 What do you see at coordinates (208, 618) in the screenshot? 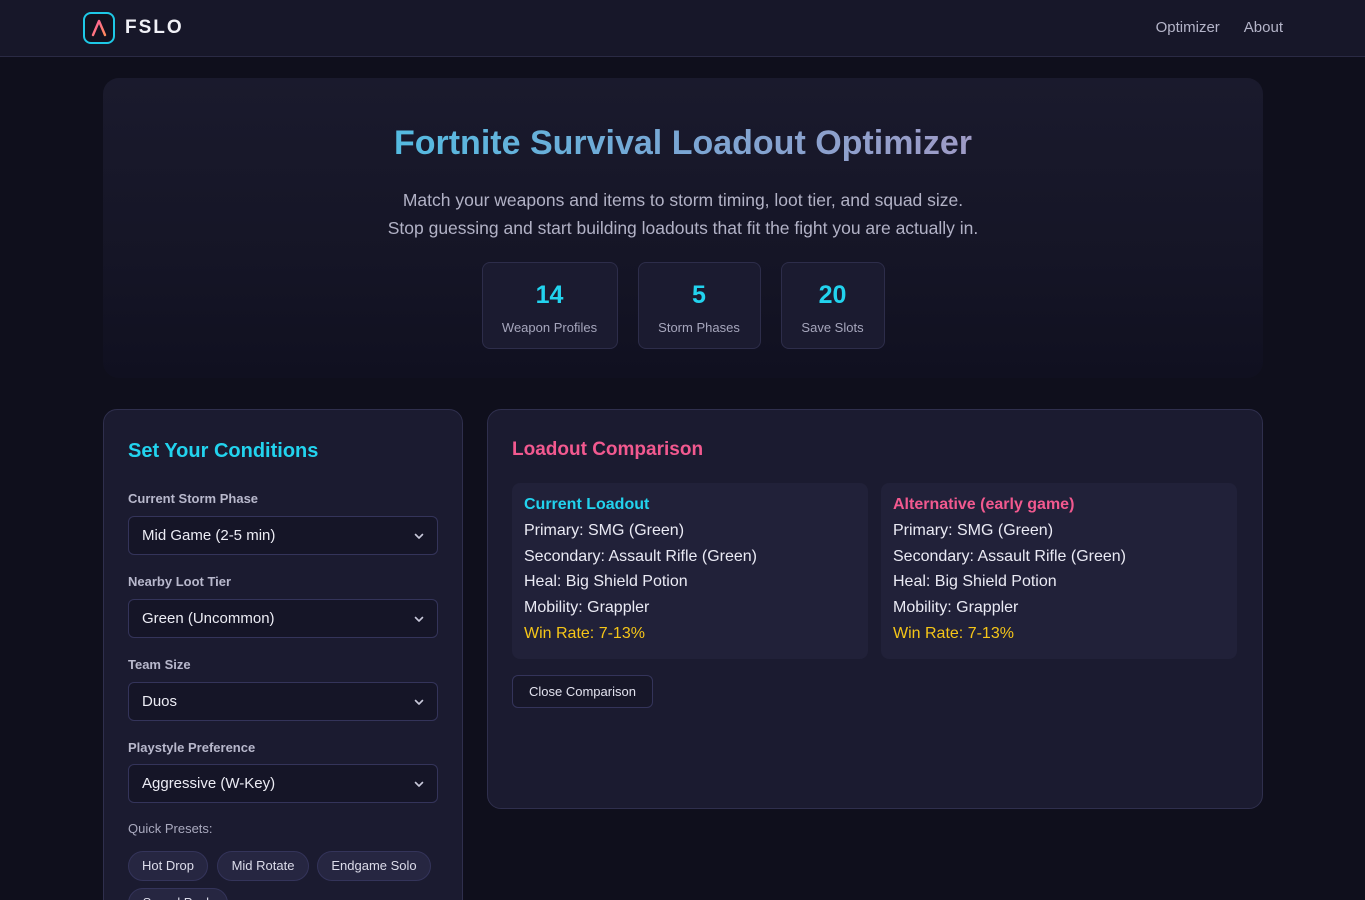
I see `loot-tier-value: Green (Uncommon)` at bounding box center [208, 618].